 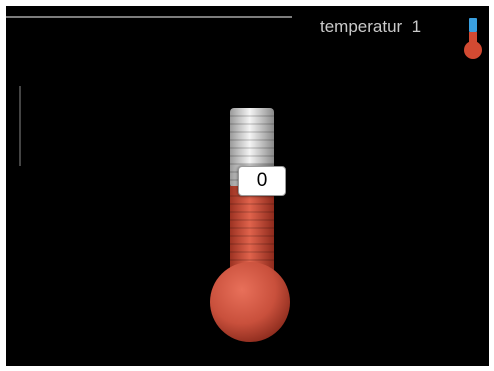 What do you see at coordinates (361, 26) in the screenshot?
I see `title-label: temperatur` at bounding box center [361, 26].